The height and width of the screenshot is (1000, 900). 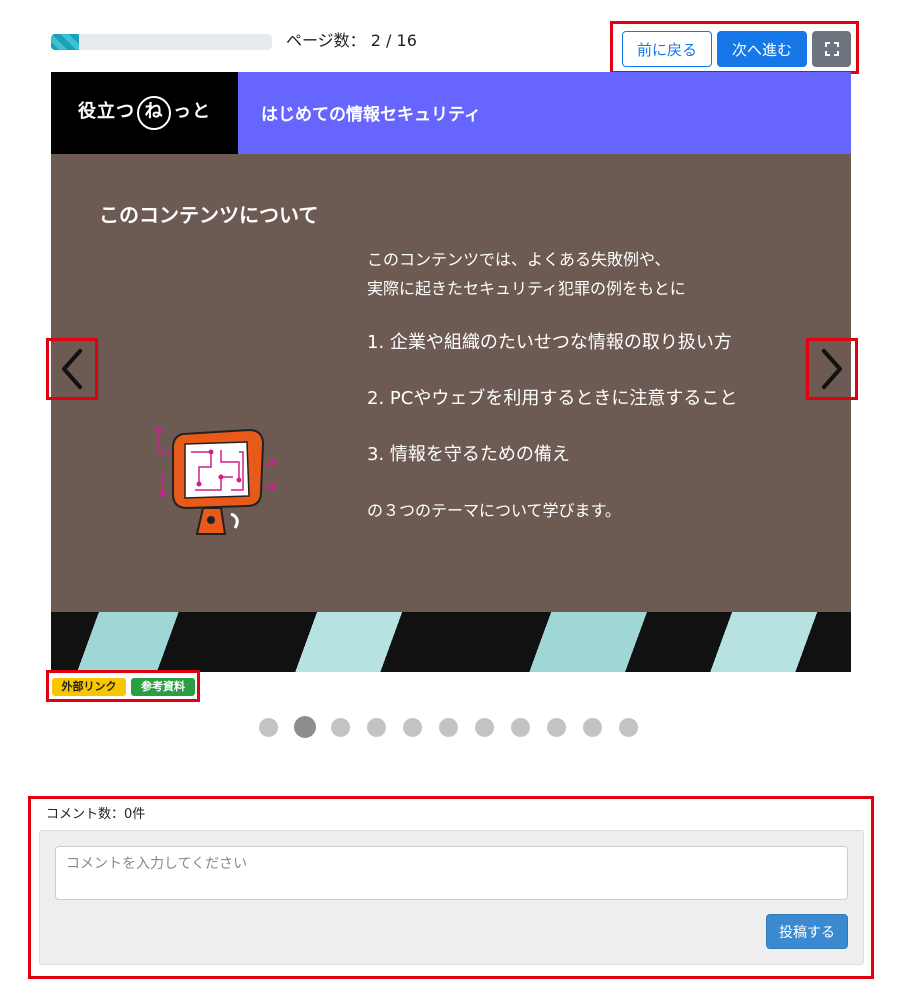 What do you see at coordinates (209, 215) in the screenshot?
I see `slide-title: このコンテンツについて` at bounding box center [209, 215].